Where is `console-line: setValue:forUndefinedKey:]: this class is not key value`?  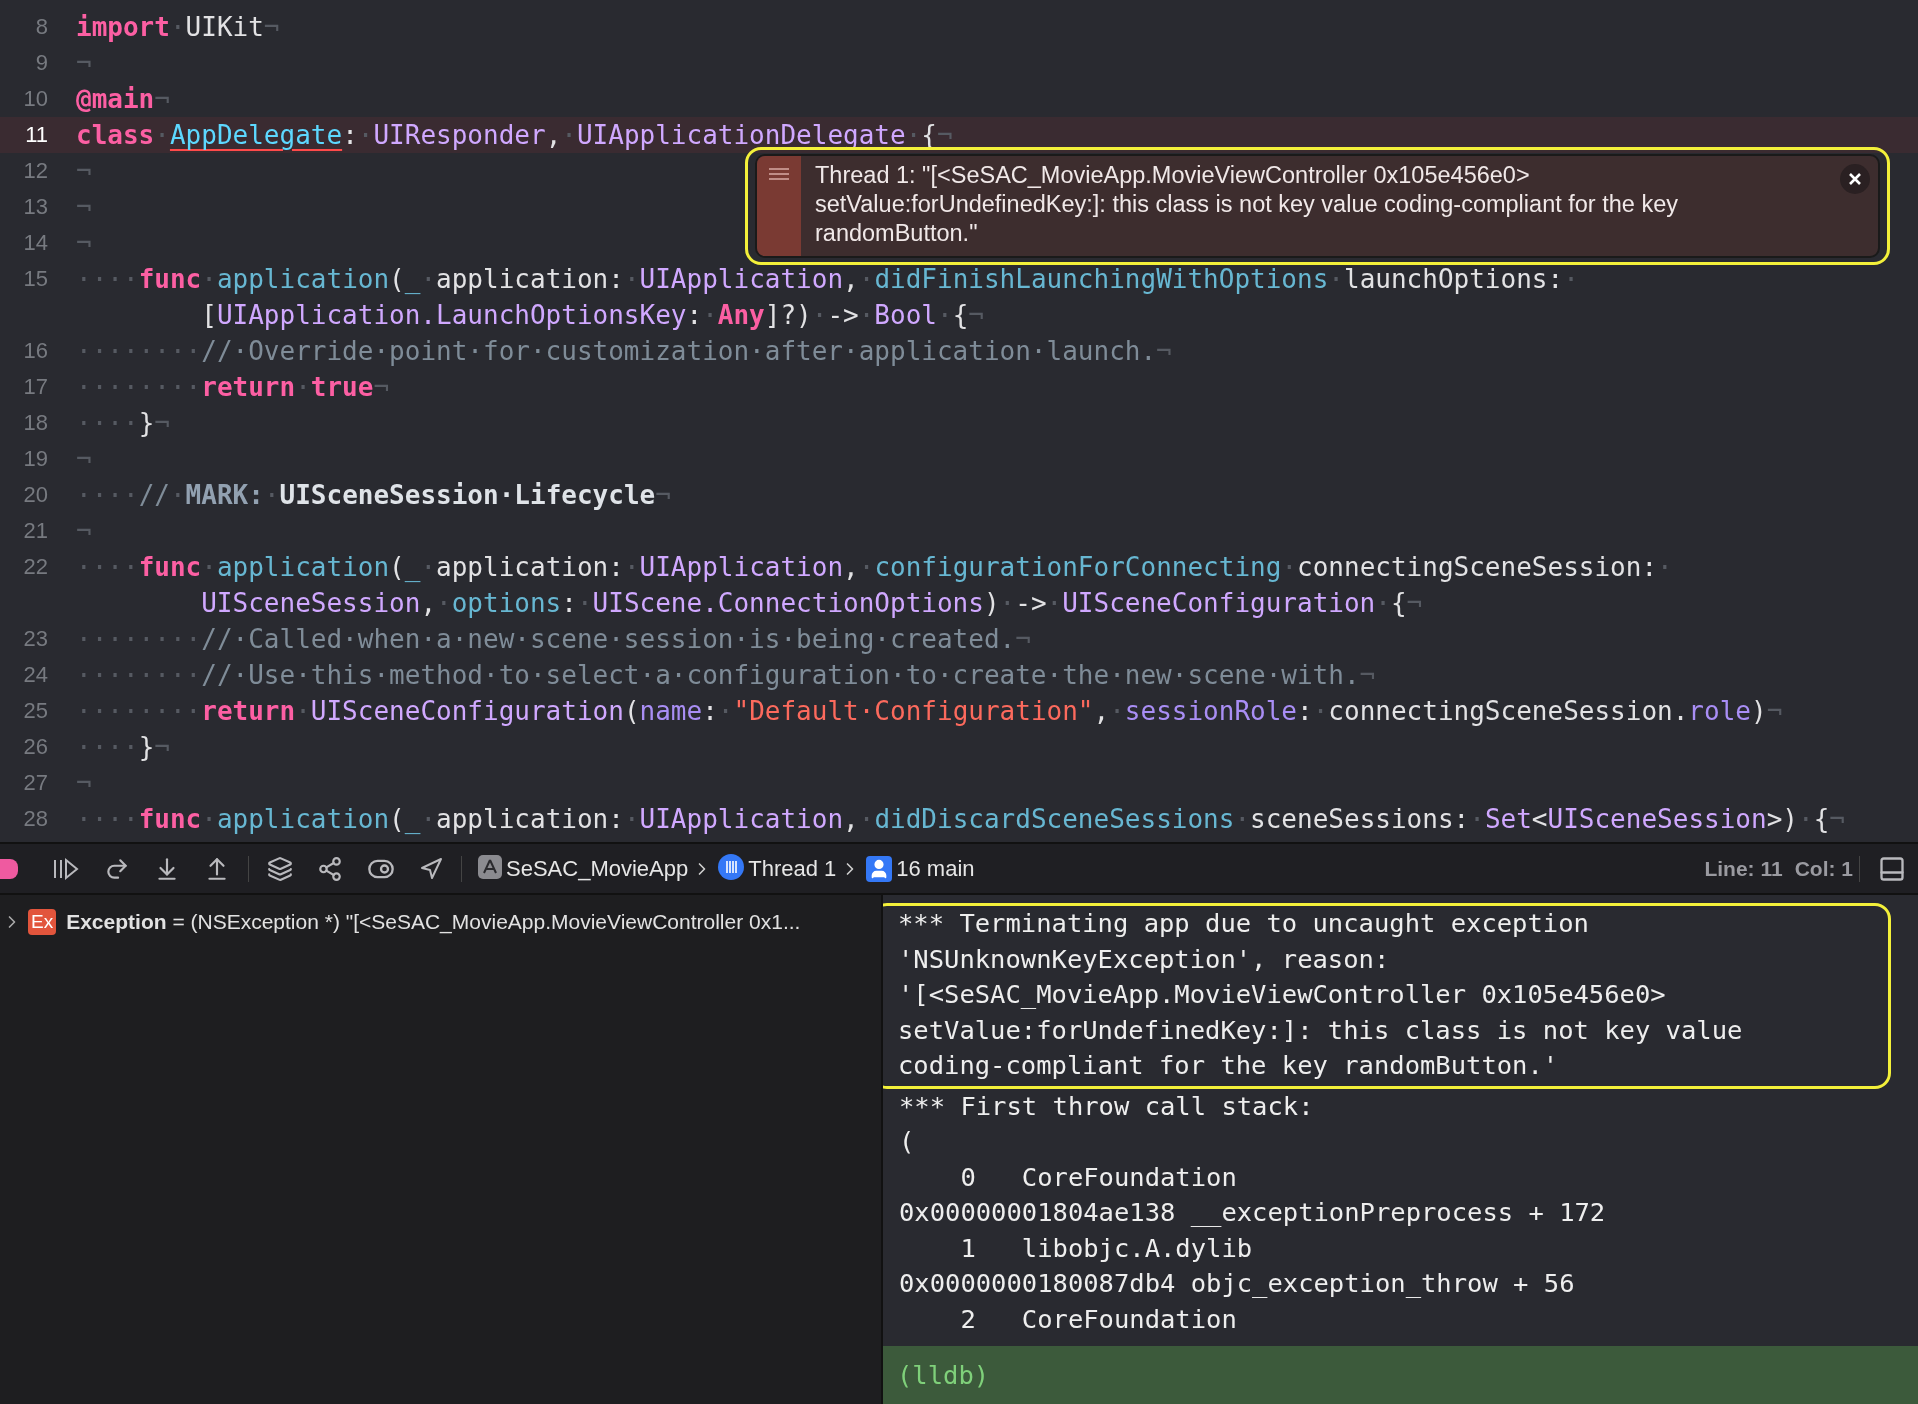
console-line: setValue:forUndefinedKey:]: this class is not key value is located at coordinates (1321, 1030).